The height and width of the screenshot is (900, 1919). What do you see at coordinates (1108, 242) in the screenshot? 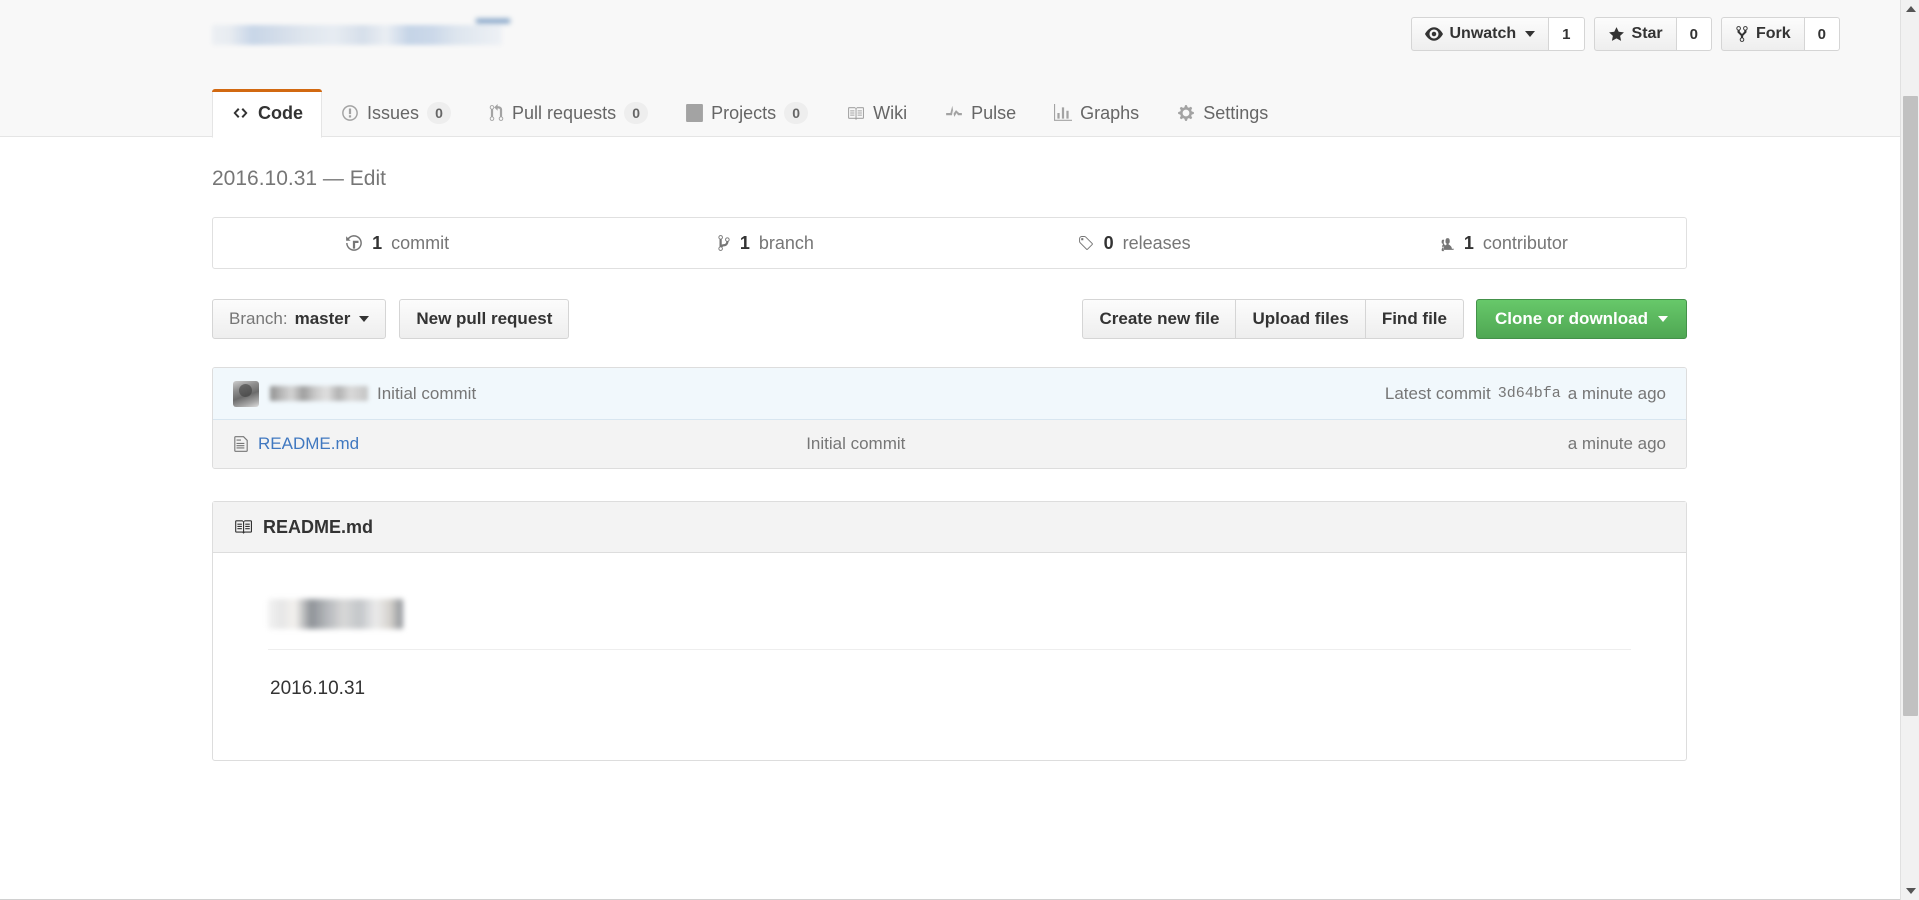
I see `stat-releases-count: 0` at bounding box center [1108, 242].